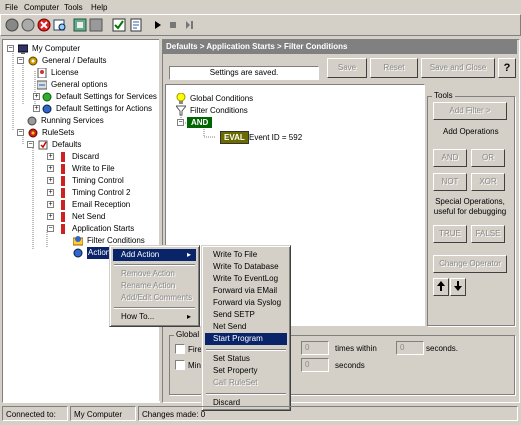 This screenshot has width=521, height=425. What do you see at coordinates (11, 7) in the screenshot?
I see `menu-file: File` at bounding box center [11, 7].